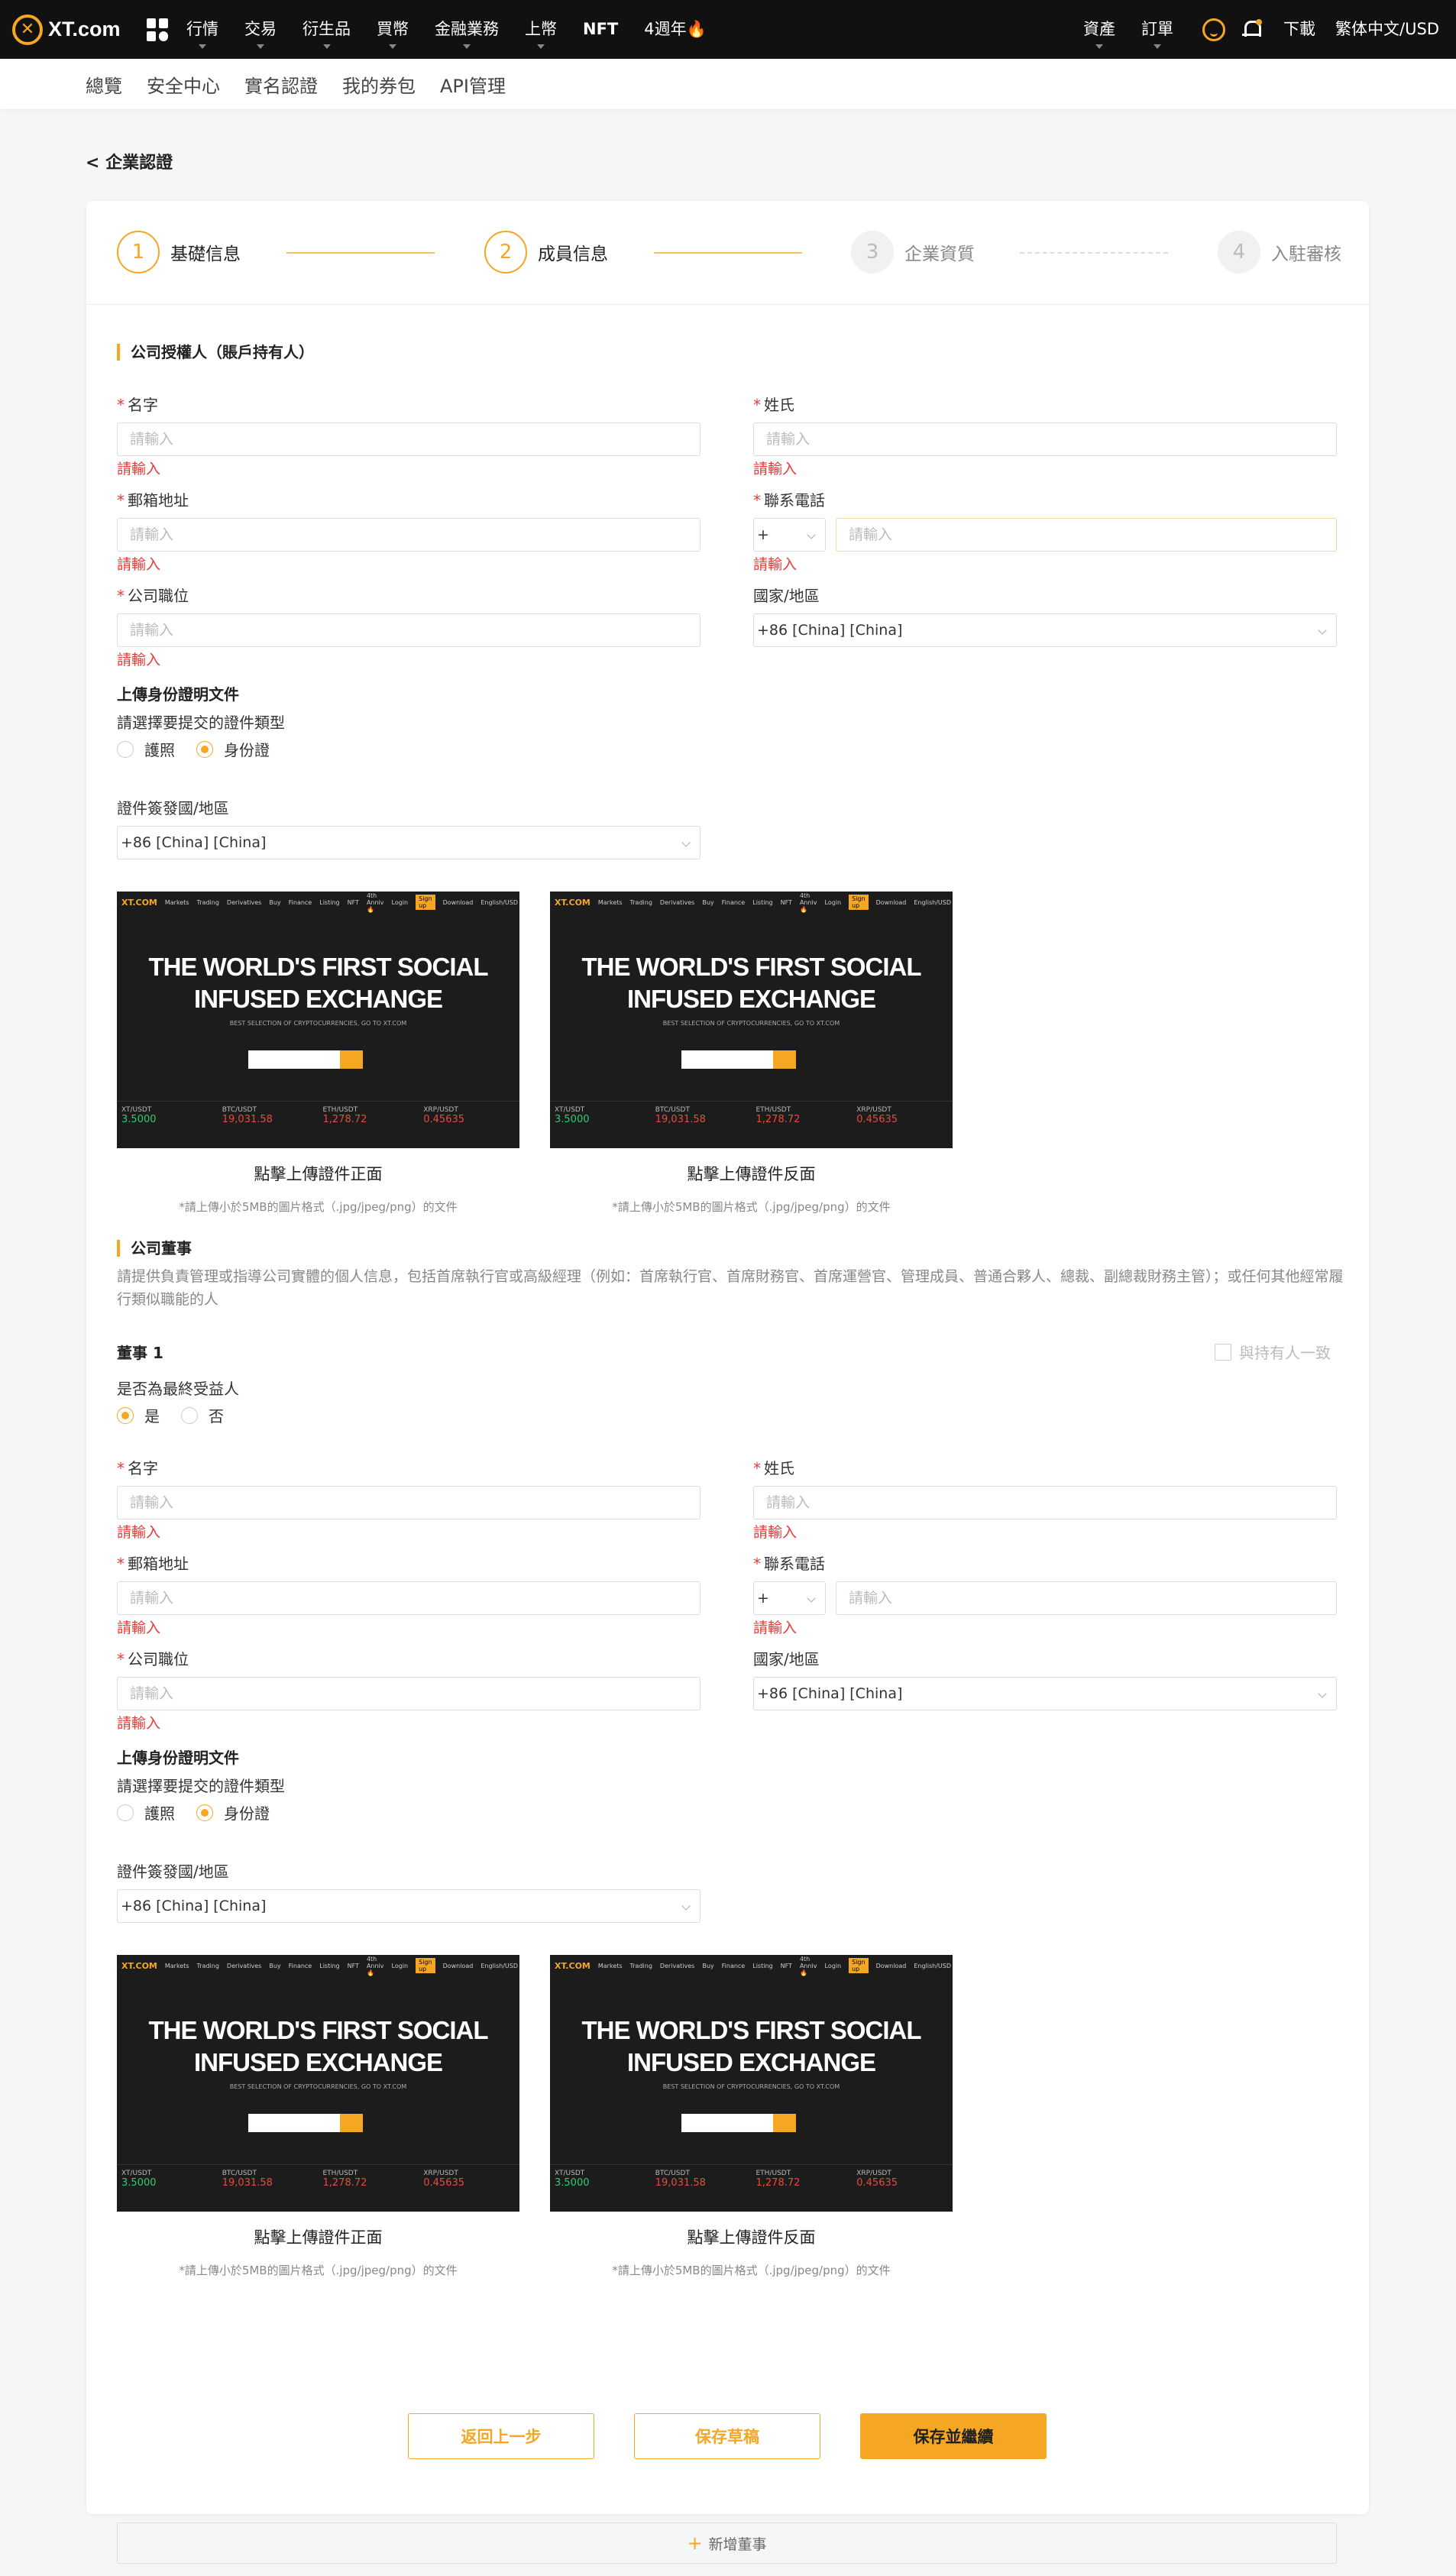 The image size is (1456, 2576). What do you see at coordinates (1045, 1502) in the screenshot?
I see `director-last-name-input: 請輸入` at bounding box center [1045, 1502].